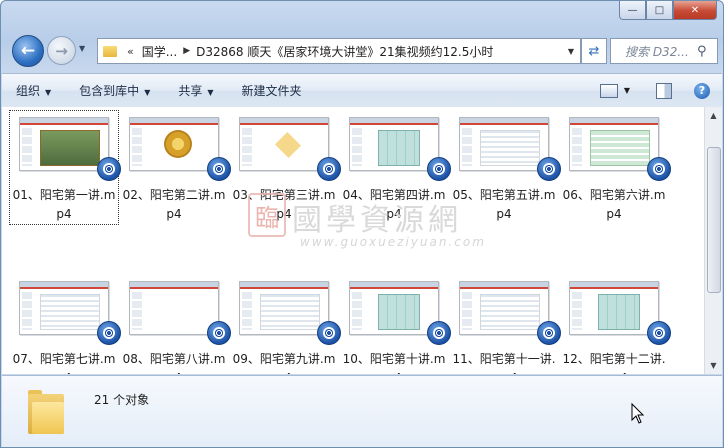  I want to click on file-name: 01、阳宅第一讲.mp4, so click(64, 205).